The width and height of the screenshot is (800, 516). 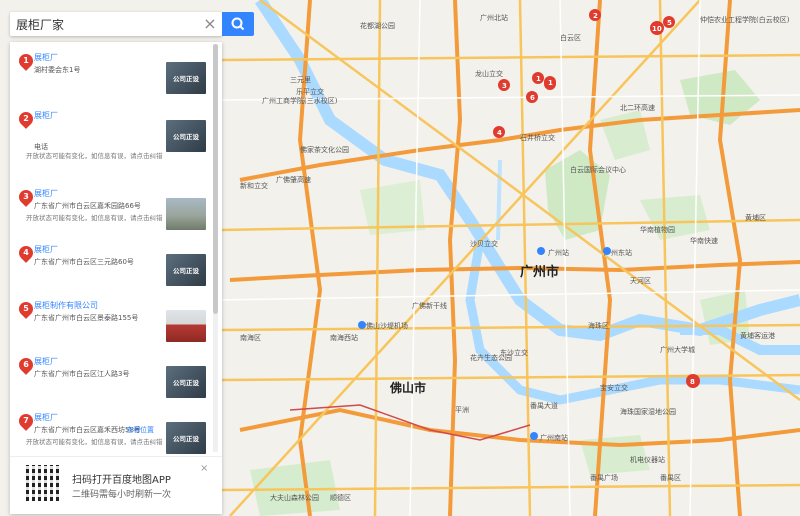 I want to click on map-label: 番禺大道, so click(x=544, y=405).